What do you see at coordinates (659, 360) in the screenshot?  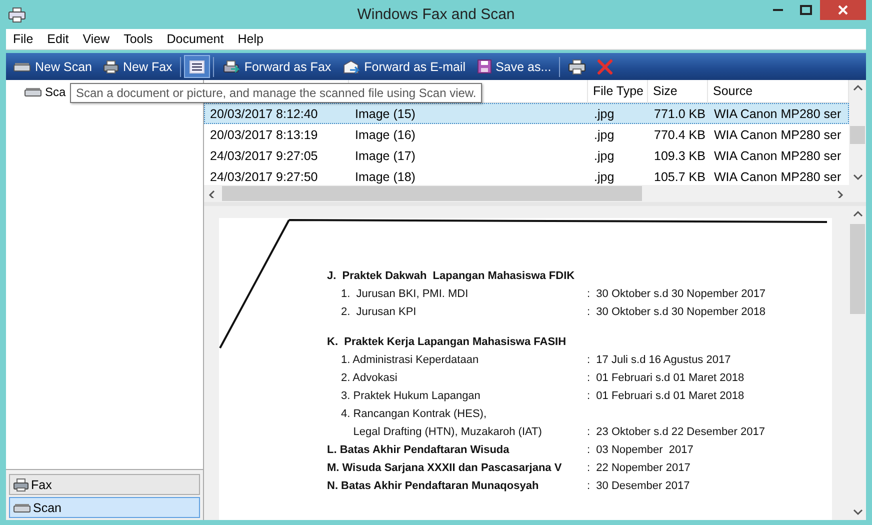 I see `document-date: : 17 Juli s.d 16 Agustus 2017` at bounding box center [659, 360].